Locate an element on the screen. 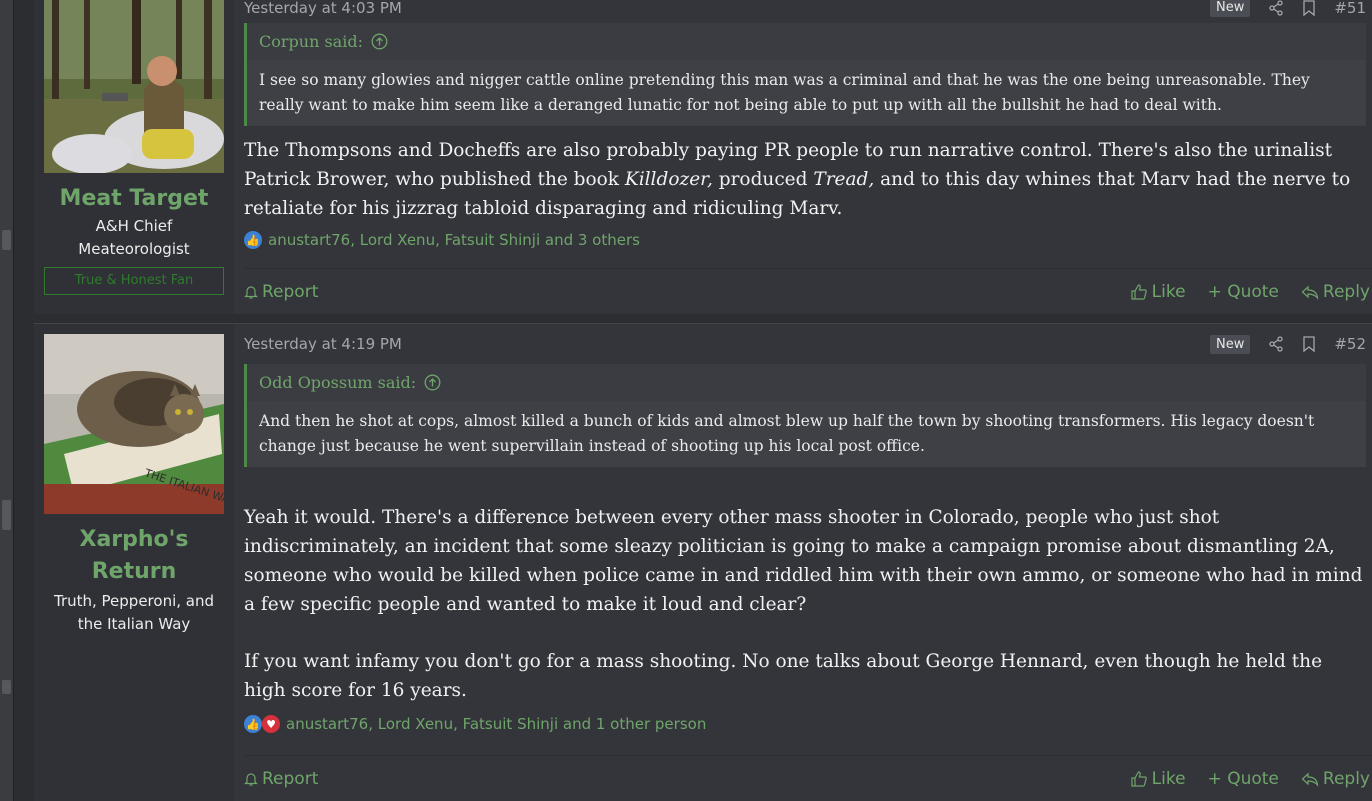 The height and width of the screenshot is (801, 1372). post-meta-actions: New #51 is located at coordinates (1287, 8).